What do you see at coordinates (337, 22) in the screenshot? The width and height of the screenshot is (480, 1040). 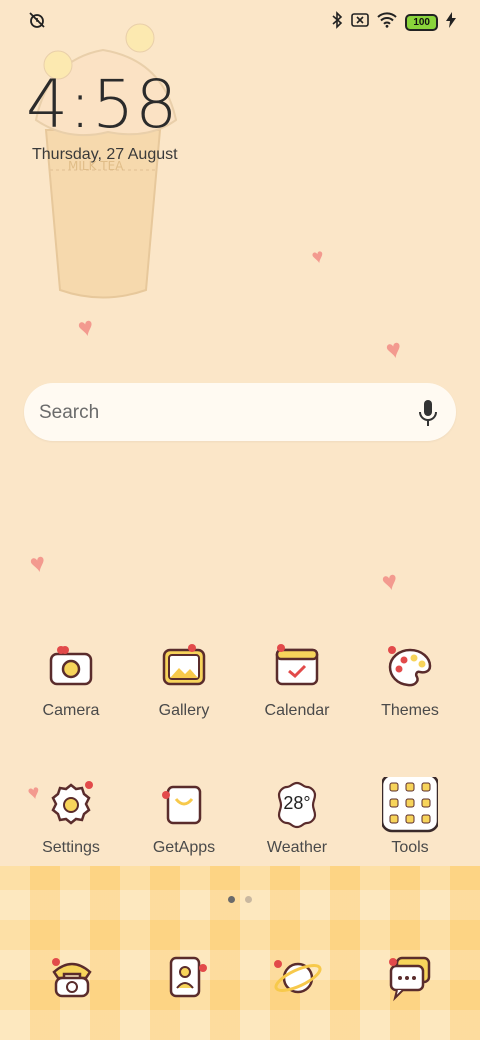 I see `bluetooth-icon` at bounding box center [337, 22].